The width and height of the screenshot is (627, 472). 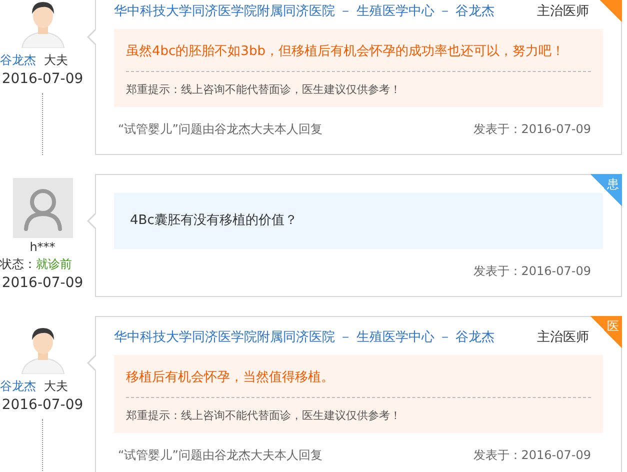 I want to click on corner-badge: 医, so click(x=606, y=332).